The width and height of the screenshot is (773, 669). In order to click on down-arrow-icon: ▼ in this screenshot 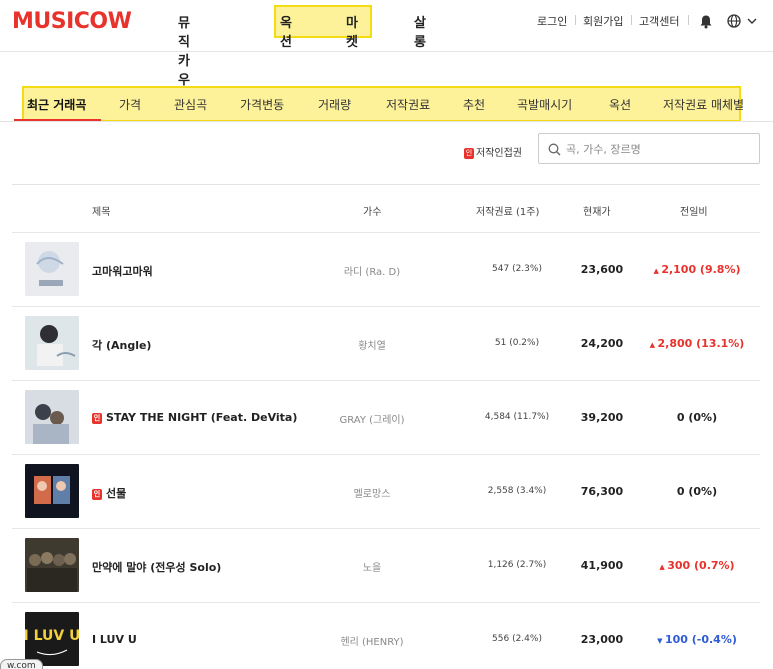, I will do `click(661, 641)`.